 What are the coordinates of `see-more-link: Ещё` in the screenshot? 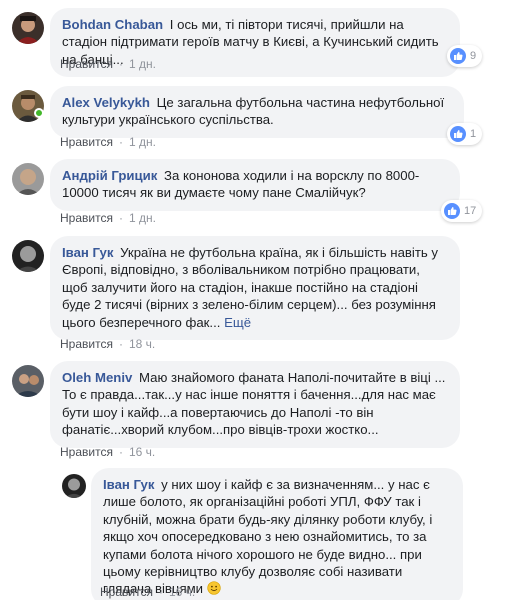 It's located at (237, 322).